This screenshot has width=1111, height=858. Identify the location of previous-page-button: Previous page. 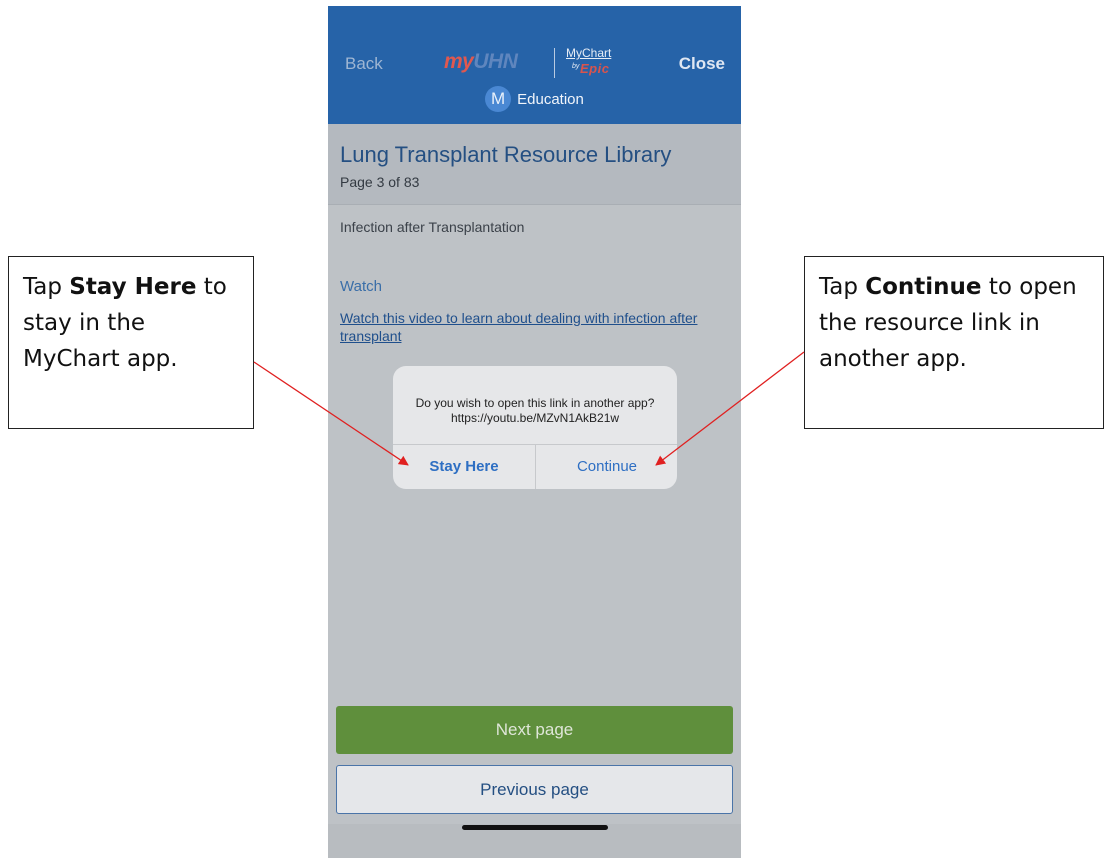
(534, 789).